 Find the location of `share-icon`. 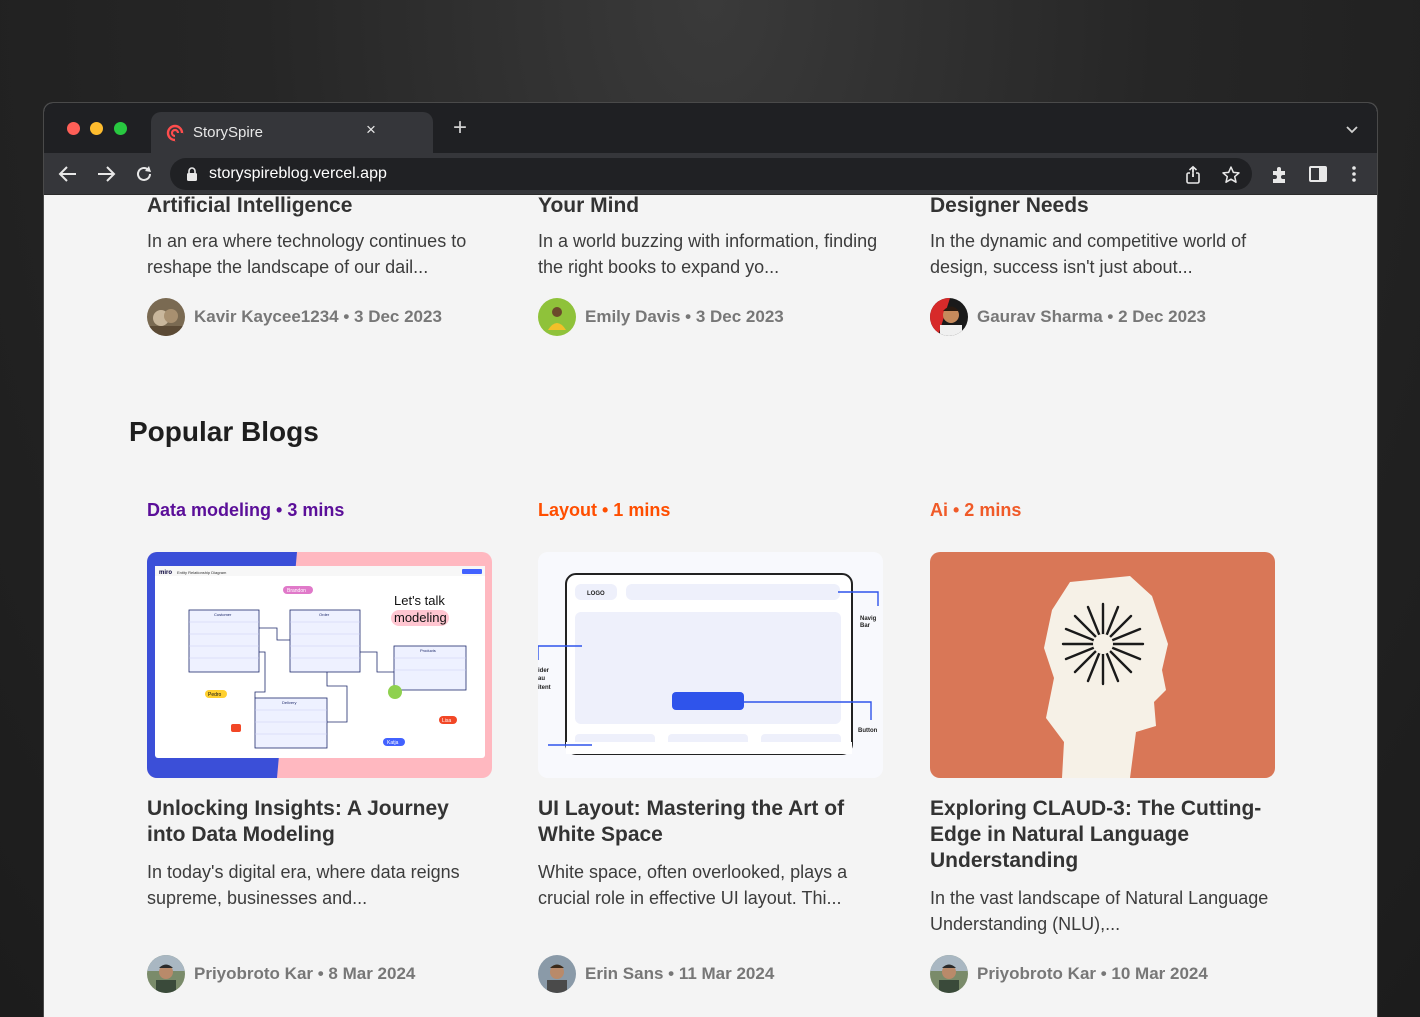

share-icon is located at coordinates (1193, 175).